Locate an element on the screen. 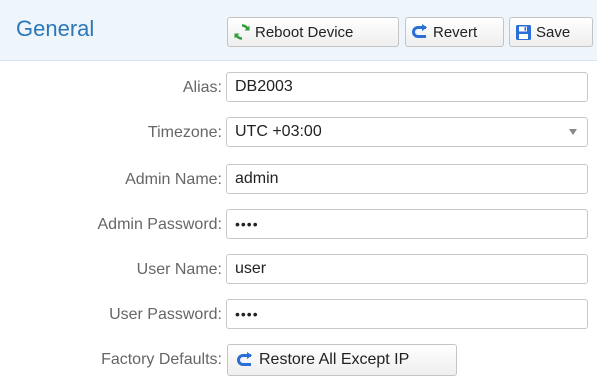  timezone-label: Timezone: is located at coordinates (184, 132).